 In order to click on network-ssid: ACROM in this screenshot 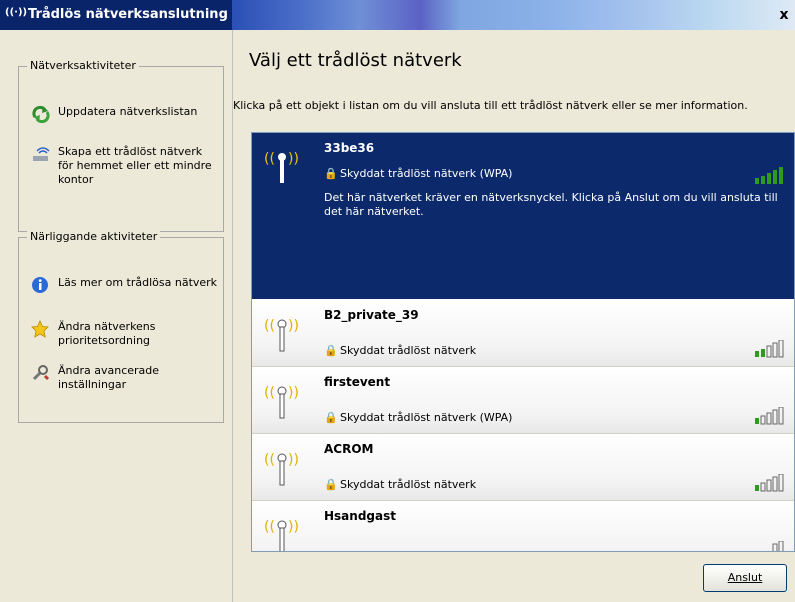, I will do `click(349, 449)`.